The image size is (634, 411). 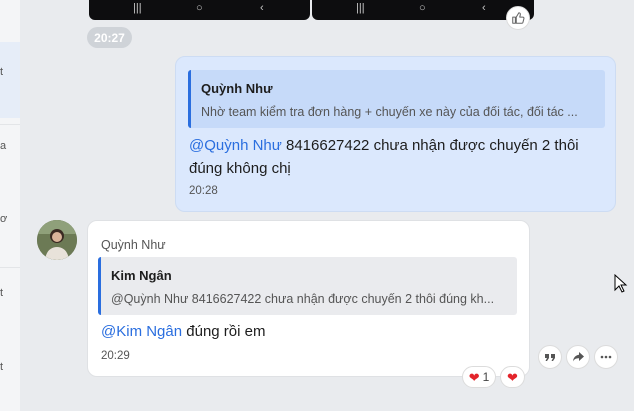 I want to click on more-icon, so click(x=606, y=357).